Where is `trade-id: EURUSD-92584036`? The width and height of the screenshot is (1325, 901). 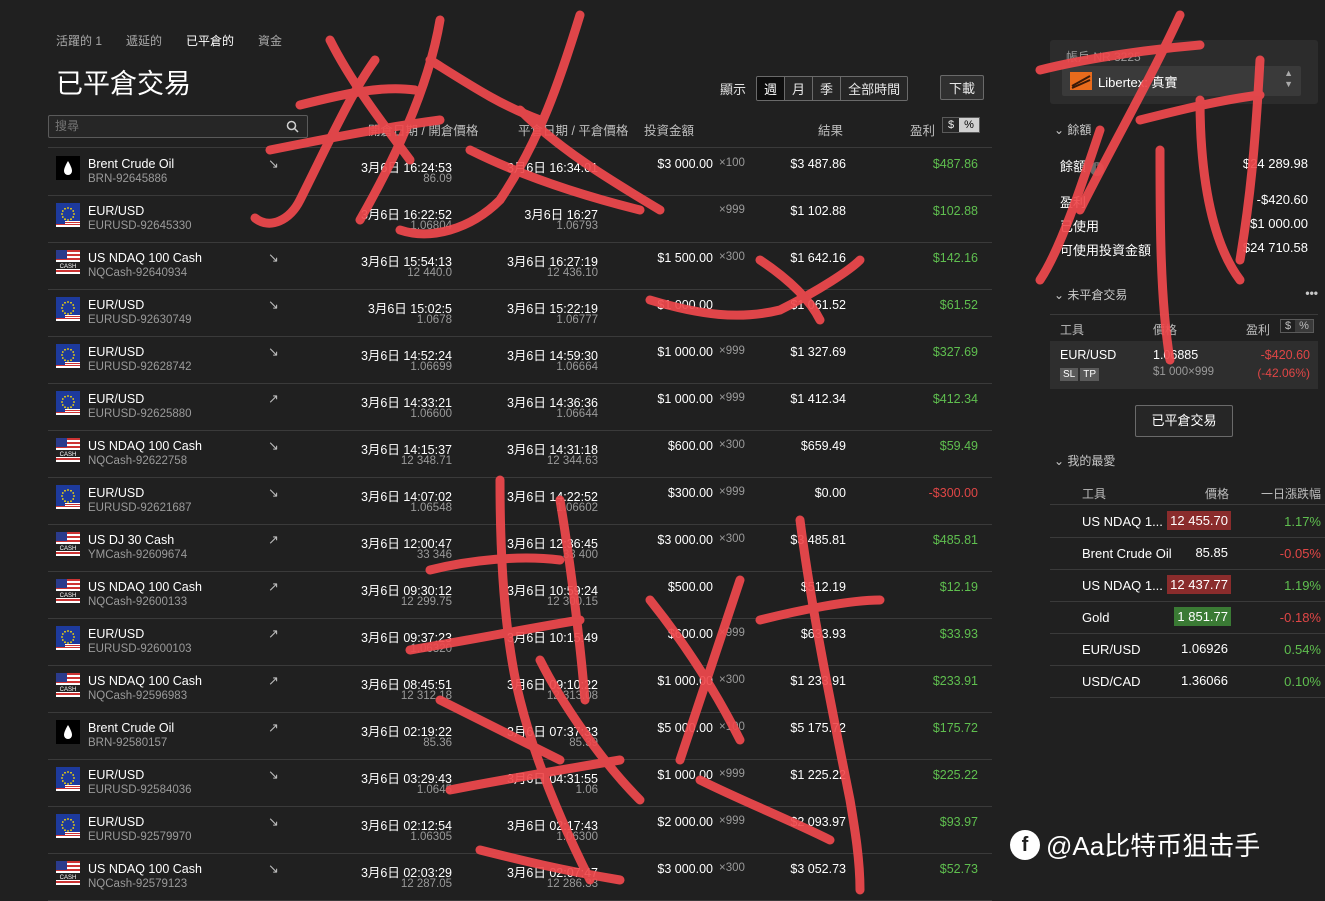 trade-id: EURUSD-92584036 is located at coordinates (140, 790).